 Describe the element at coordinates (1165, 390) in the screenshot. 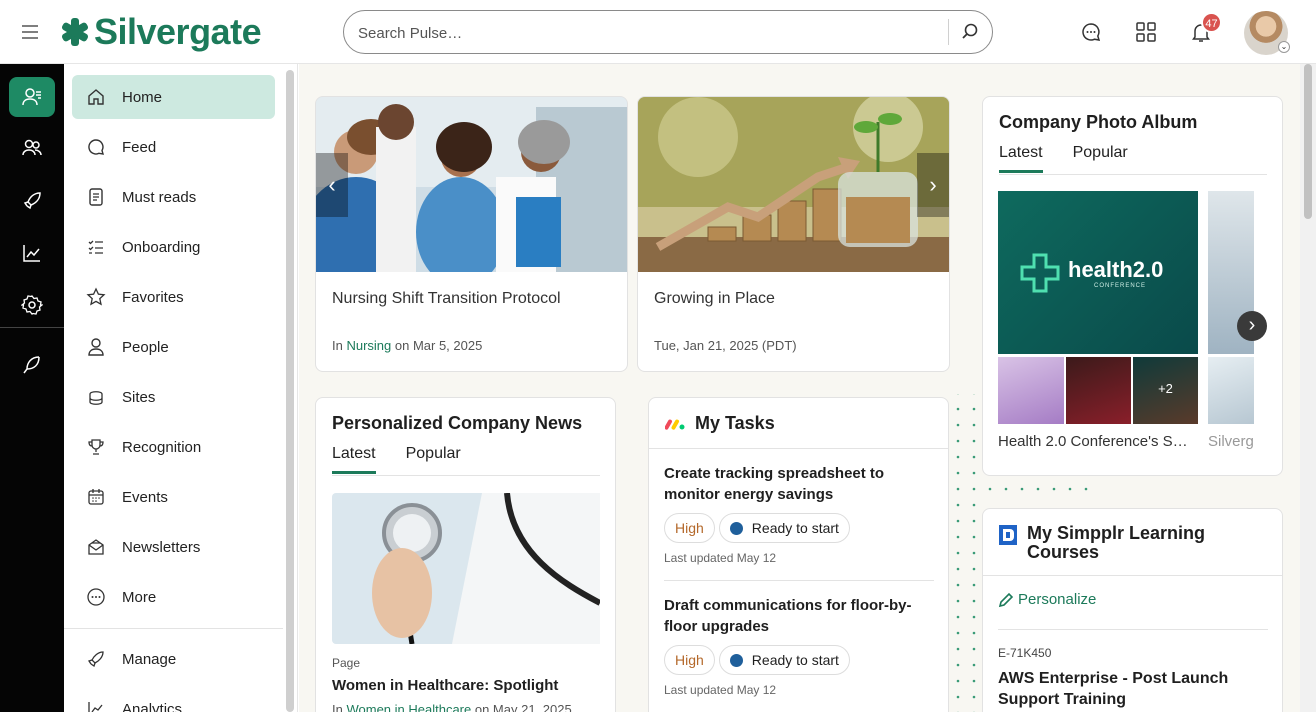

I see `album-thumb-more: +2` at that location.